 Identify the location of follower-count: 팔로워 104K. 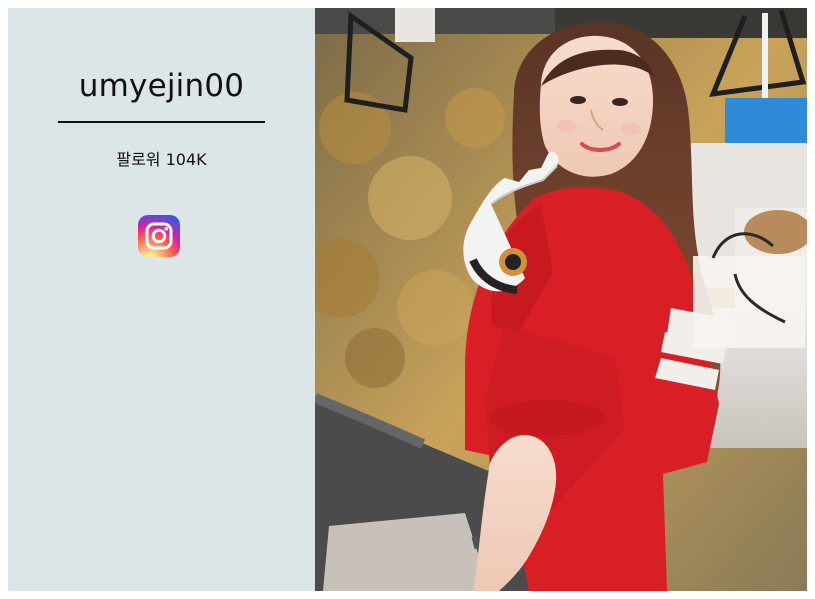
(161, 159).